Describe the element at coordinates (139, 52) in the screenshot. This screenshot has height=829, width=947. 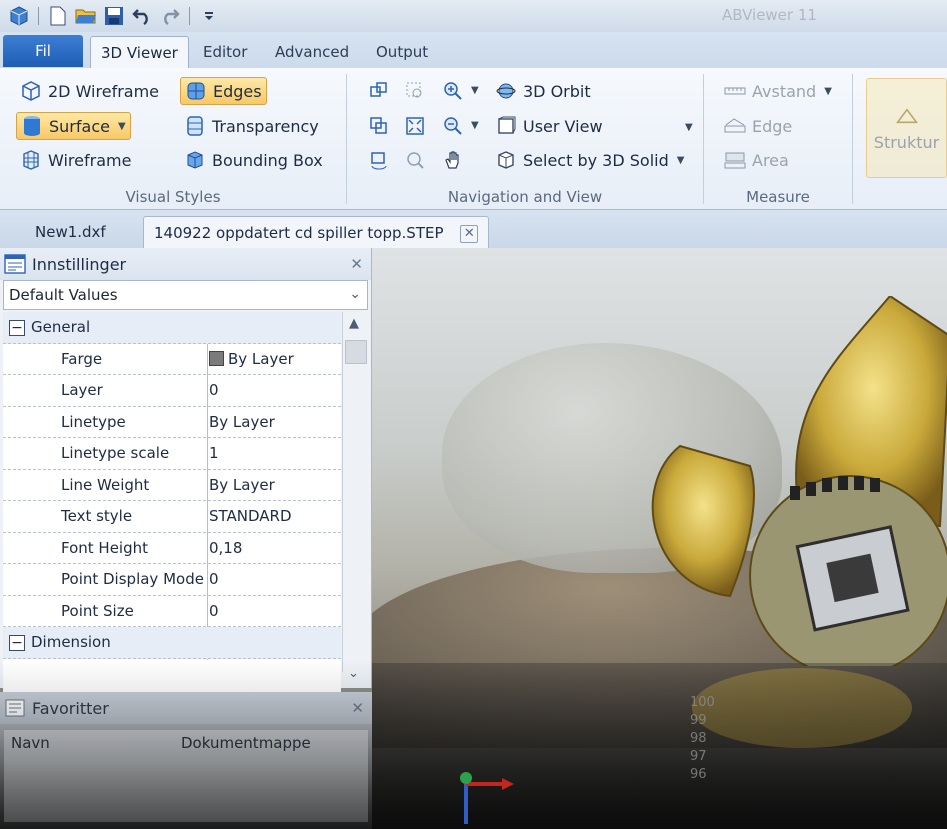
I see `tab-3d-viewer: 3D Viewer` at that location.